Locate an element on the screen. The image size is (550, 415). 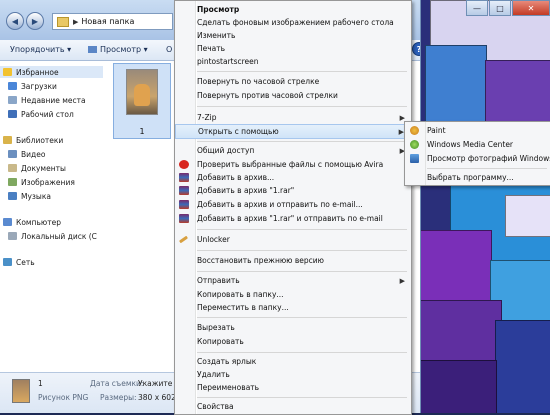
menu-item-label: Восстановить прежнюю версию is located at coordinates (260, 260).